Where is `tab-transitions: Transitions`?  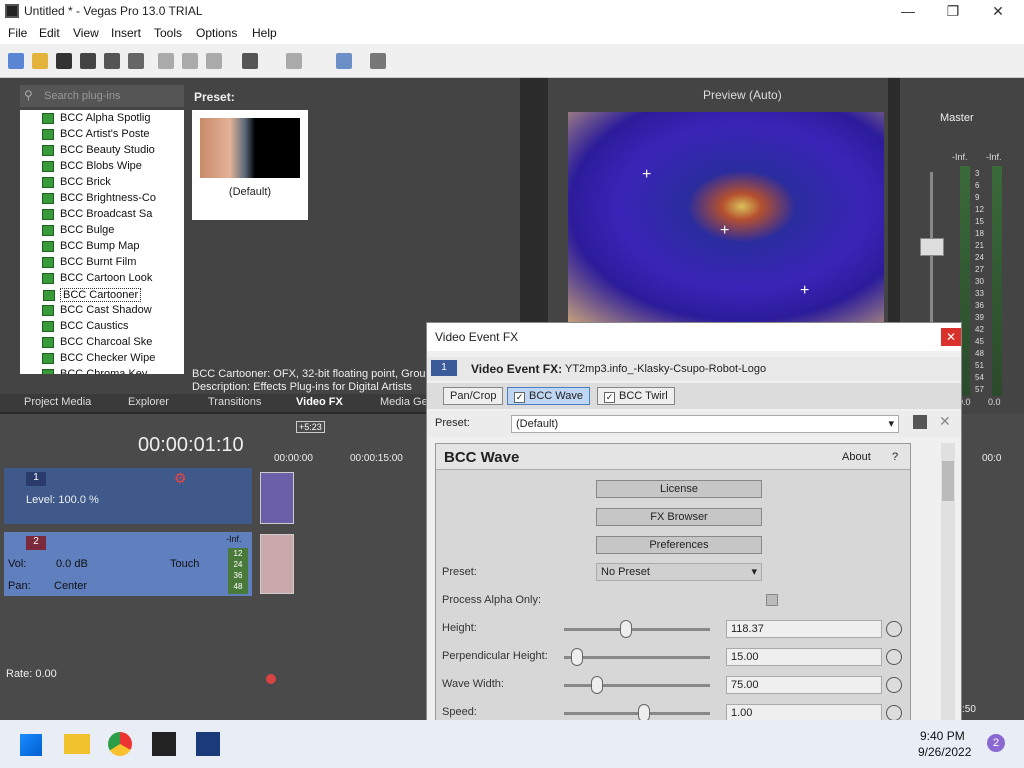
tab-transitions: Transitions is located at coordinates (234, 402).